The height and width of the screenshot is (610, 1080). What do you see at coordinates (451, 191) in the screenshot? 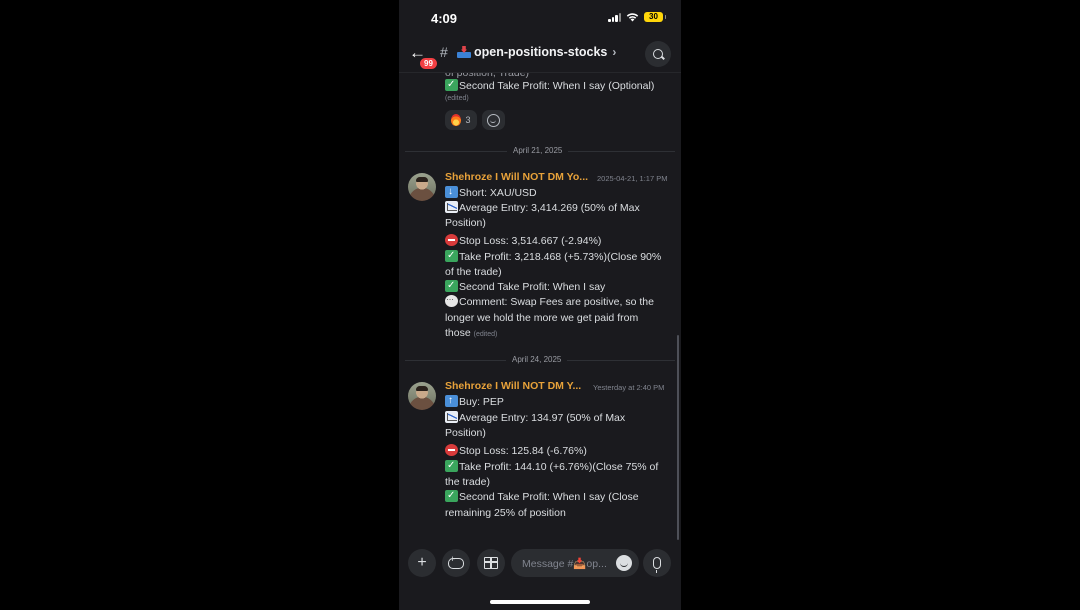
I see `down-arrow-icon` at bounding box center [451, 191].